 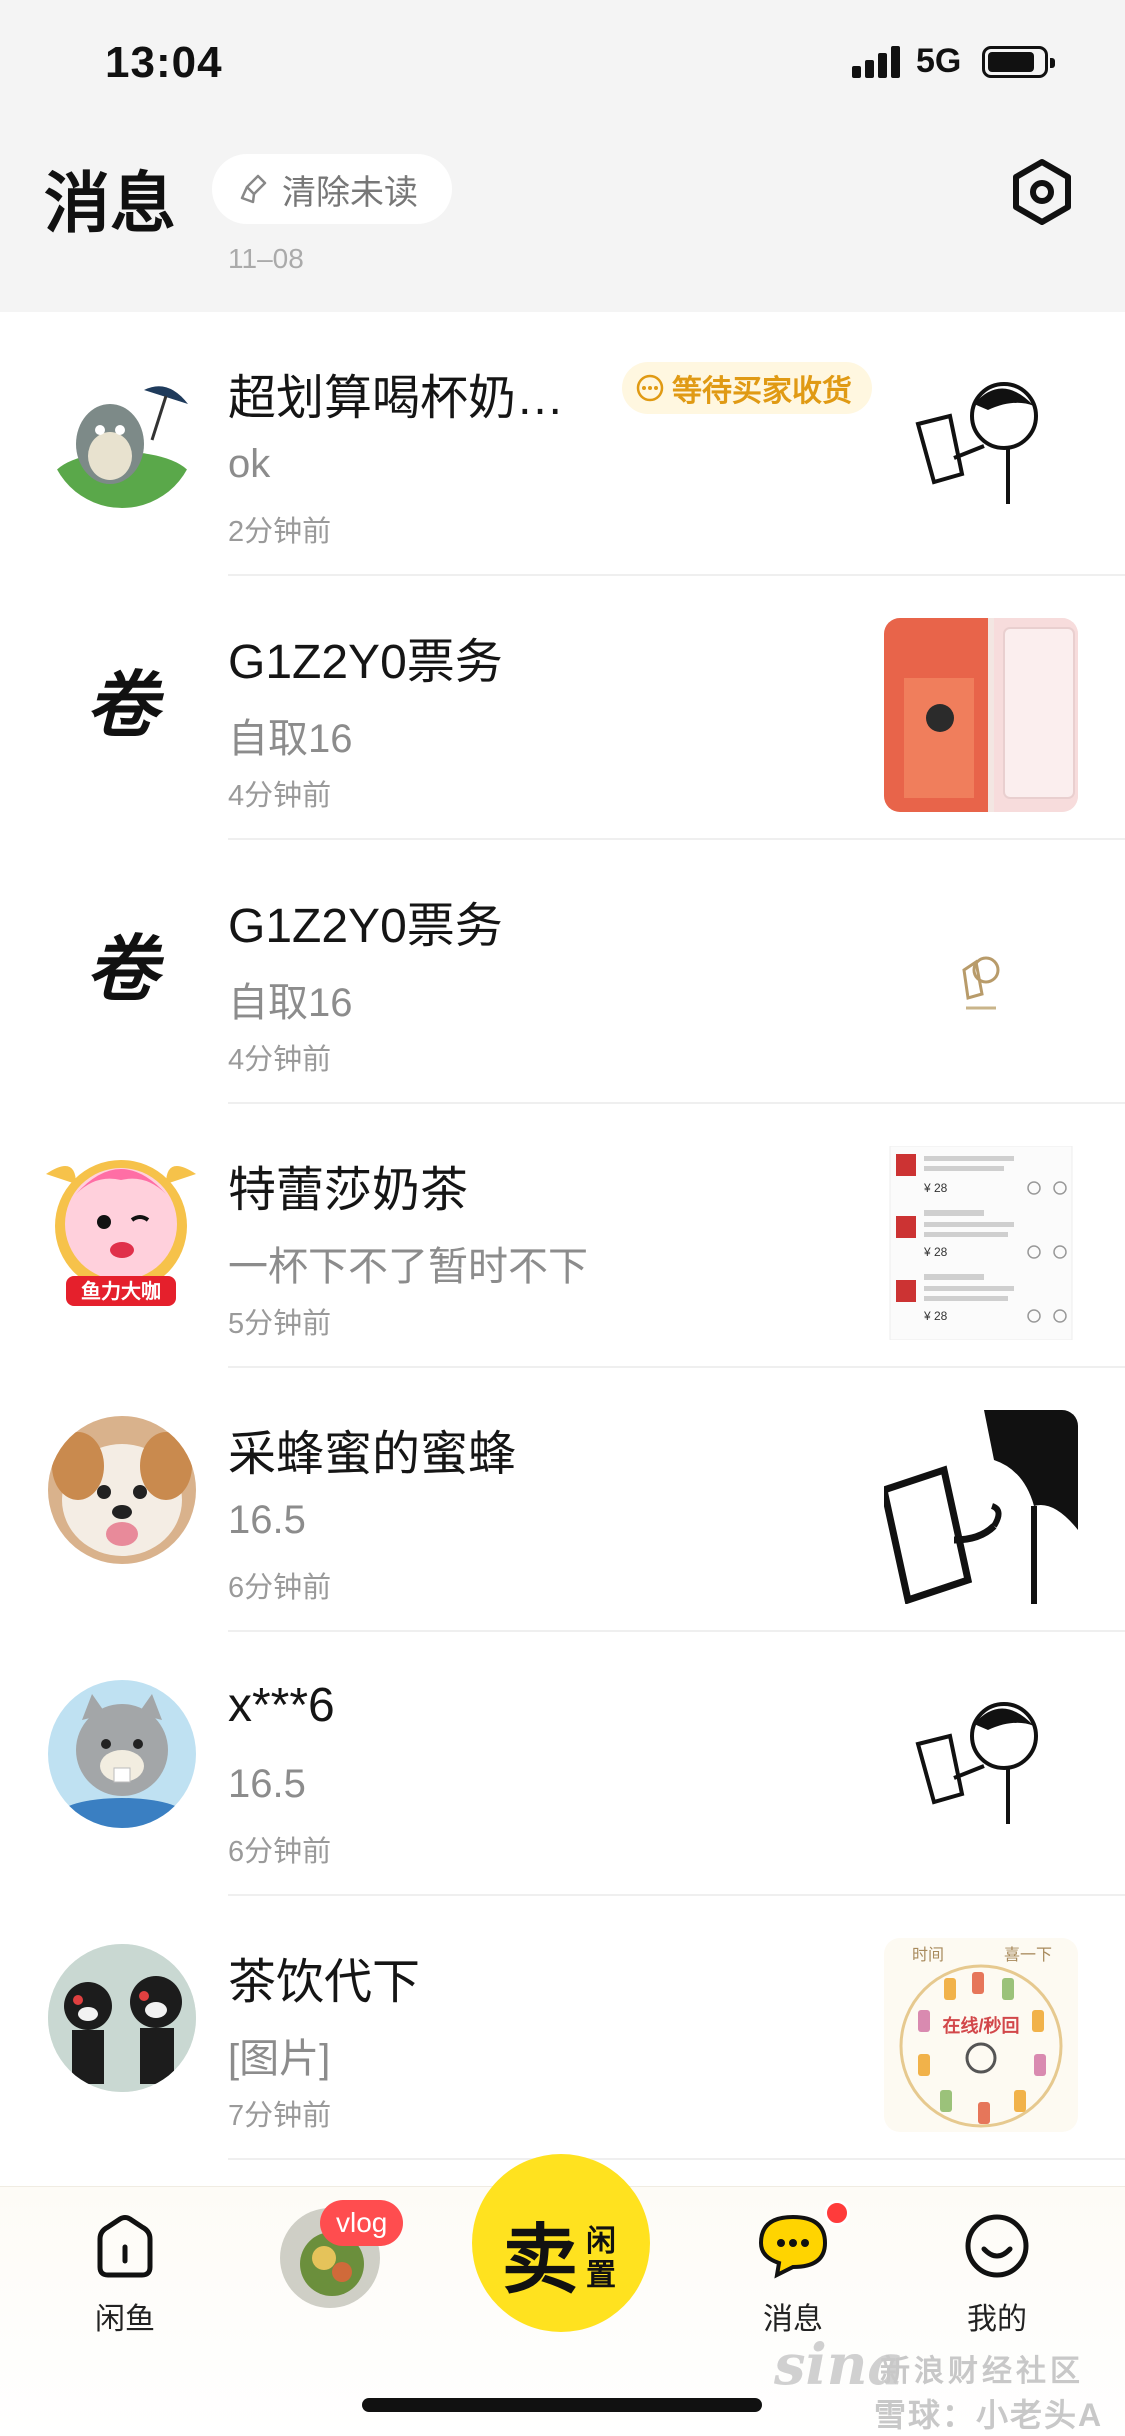 I want to click on home-icon, so click(x=125, y=2246).